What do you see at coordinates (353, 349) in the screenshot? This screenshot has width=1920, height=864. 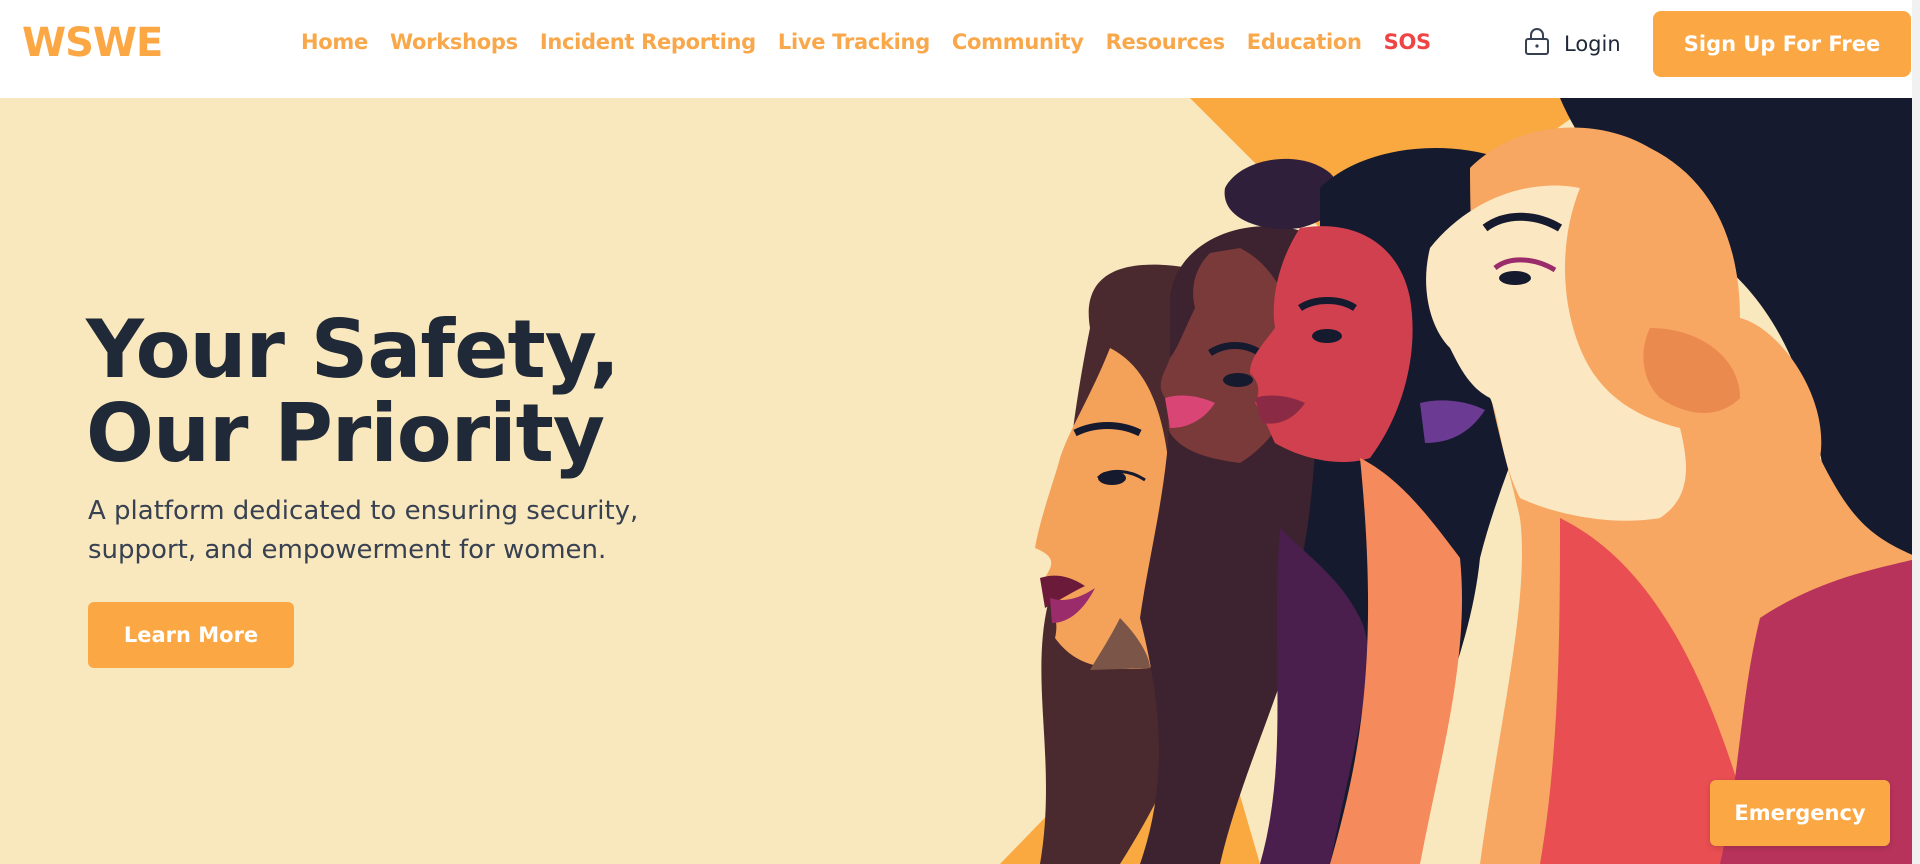 I see `hero-title-line1: Your Safety,` at bounding box center [353, 349].